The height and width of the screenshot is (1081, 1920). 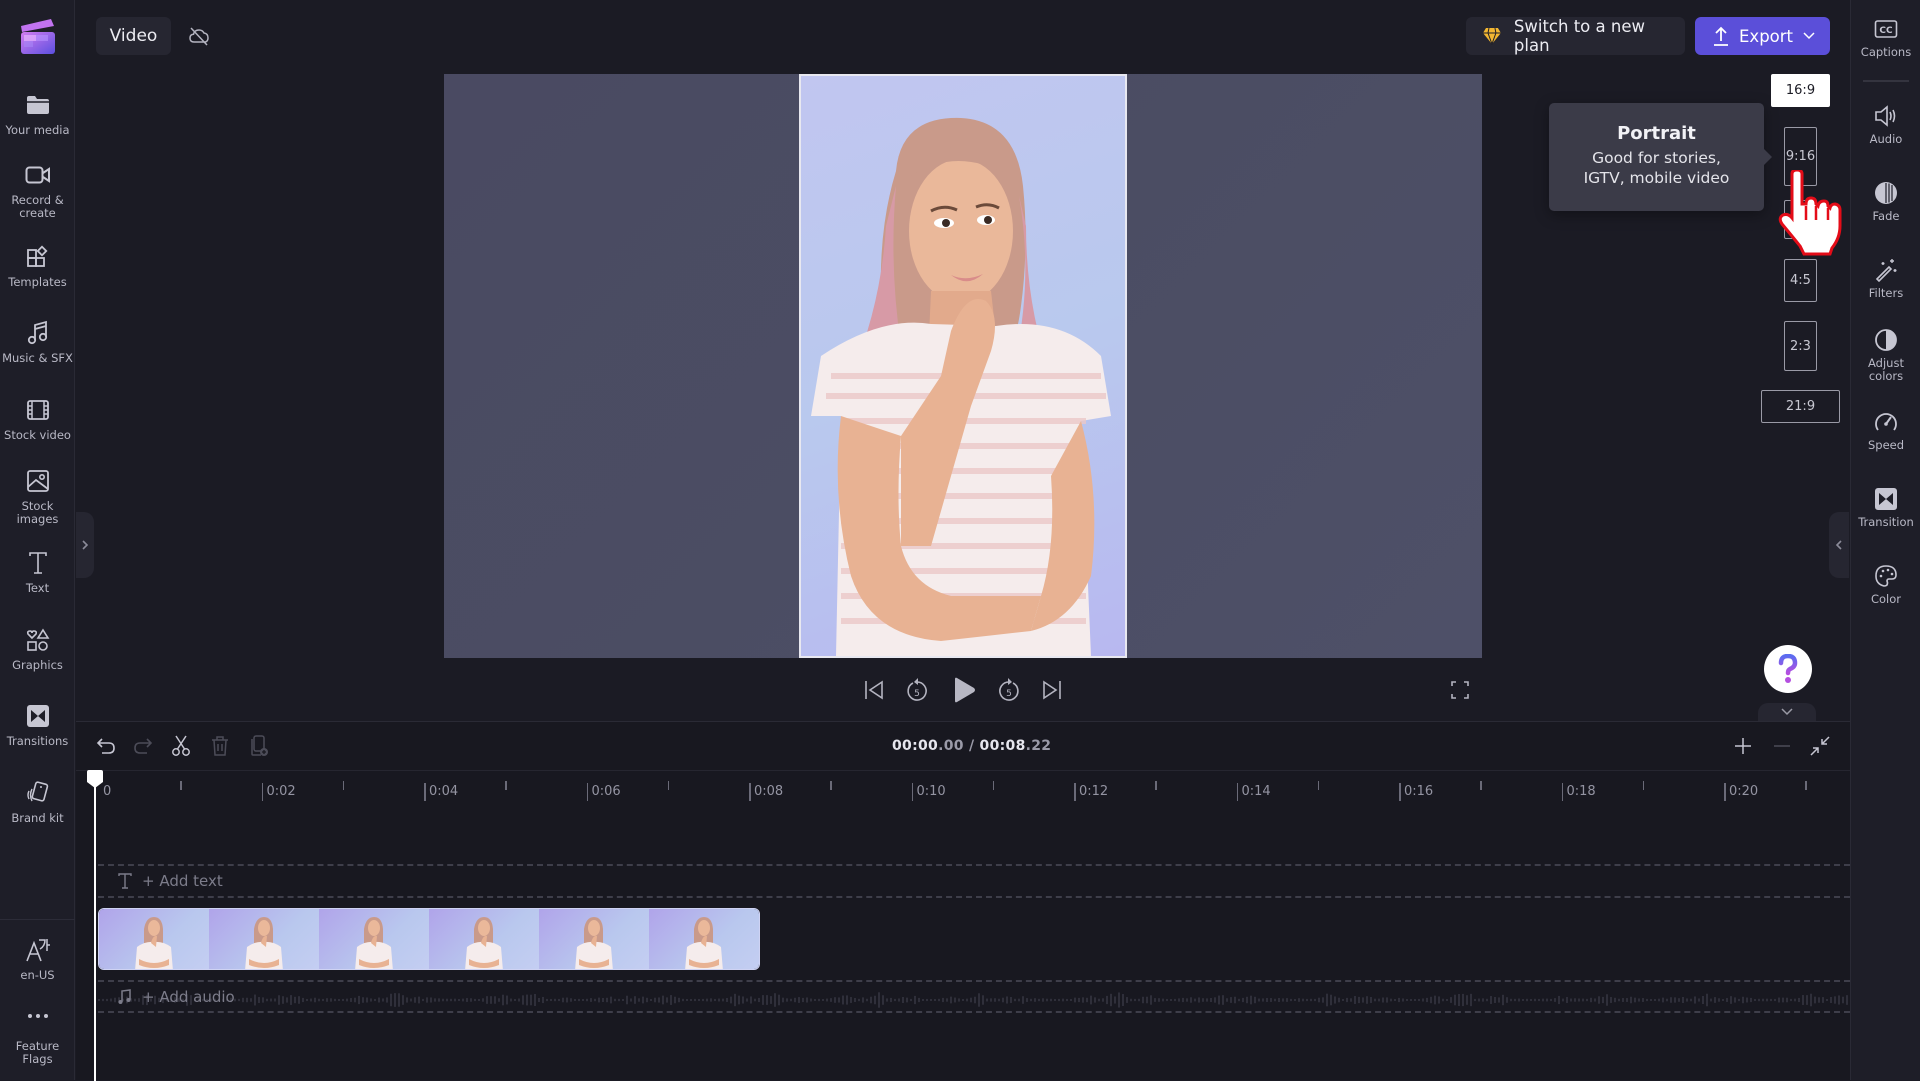 I want to click on aspect-ratio-2-3: 2:3, so click(x=1800, y=346).